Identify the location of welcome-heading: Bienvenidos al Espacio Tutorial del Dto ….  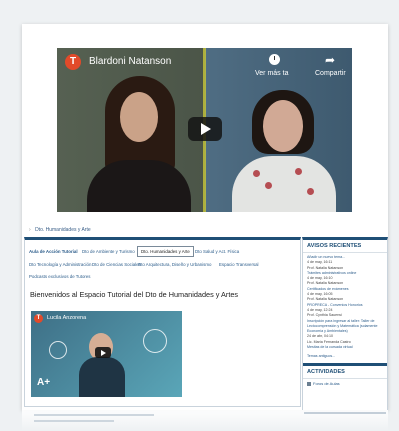
(134, 294).